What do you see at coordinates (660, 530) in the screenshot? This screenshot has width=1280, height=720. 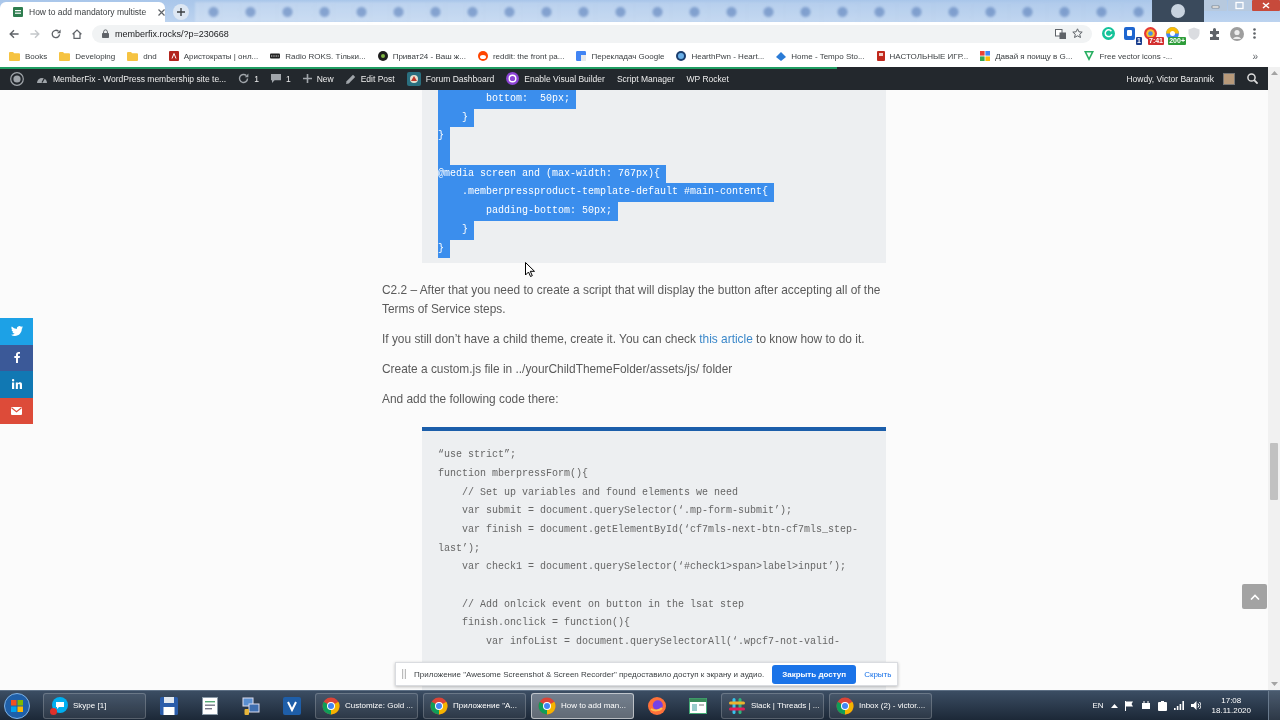 I see `code-line: var finish = document.getElementById(‘cf7mls-next-btn-cf7mls_step-` at bounding box center [660, 530].